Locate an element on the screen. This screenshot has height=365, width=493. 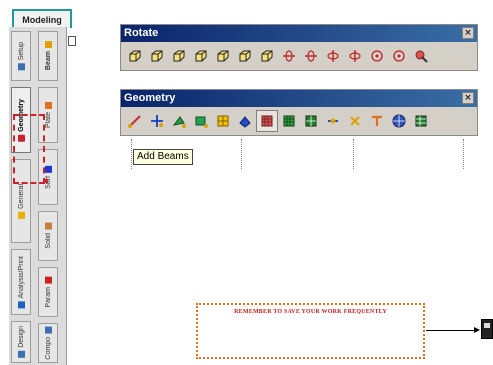
compo-icon is located at coordinates (48, 330).